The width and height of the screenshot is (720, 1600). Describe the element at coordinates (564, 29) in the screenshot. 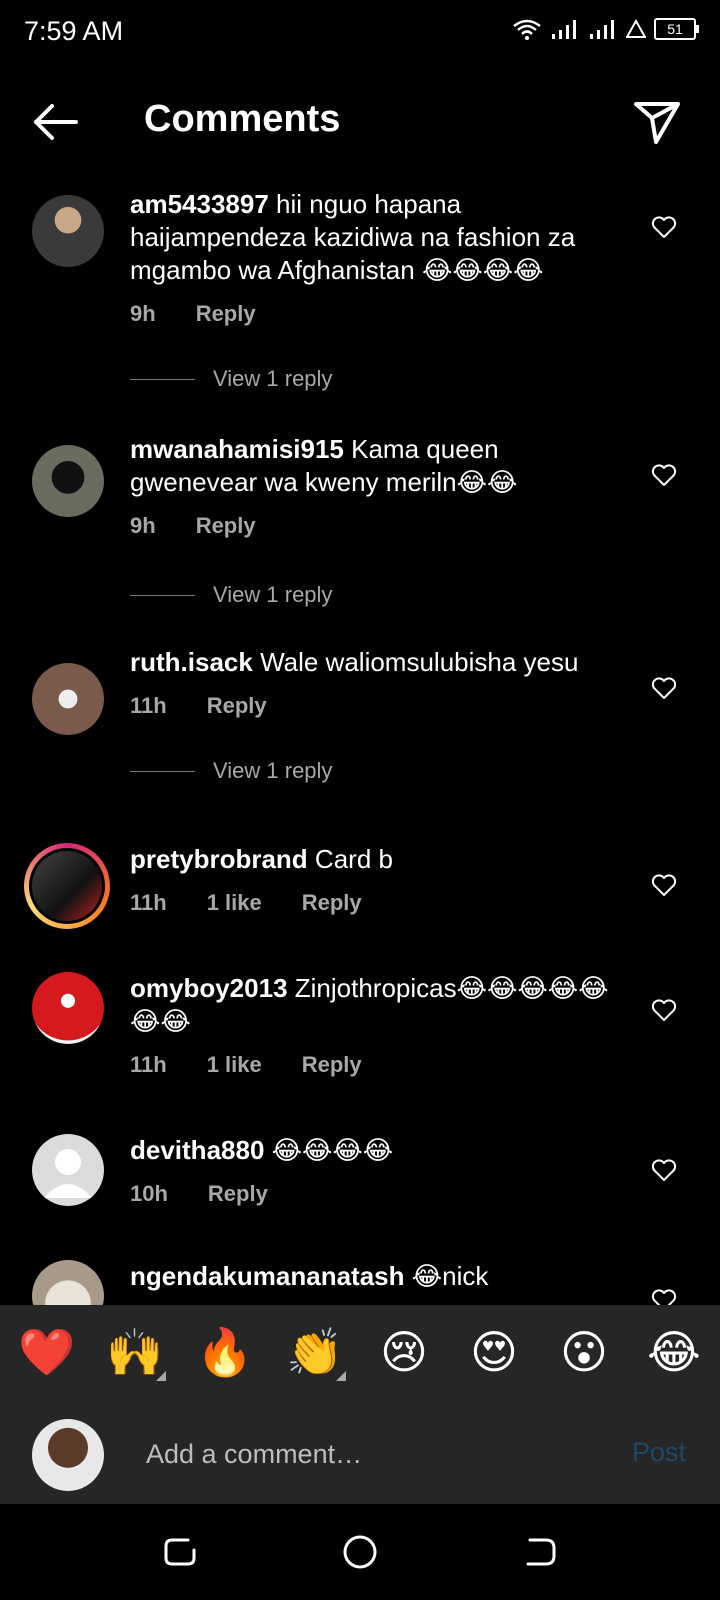

I see `signal-icon` at that location.